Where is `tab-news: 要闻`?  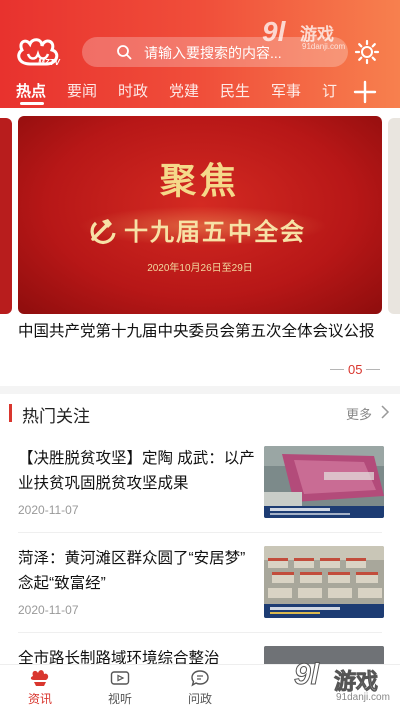
tab-news: 要闻 is located at coordinates (82, 90).